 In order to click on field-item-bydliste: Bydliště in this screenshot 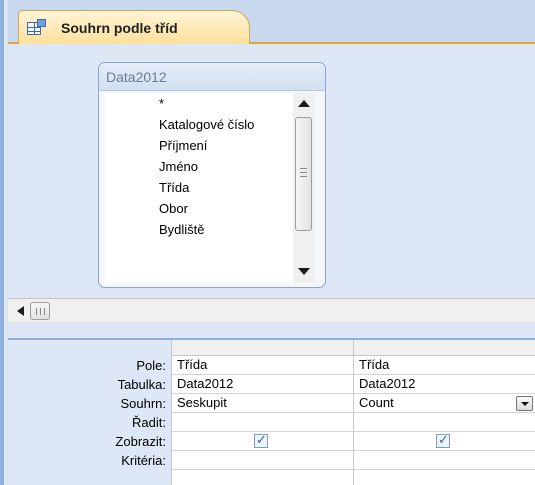, I will do `click(199, 229)`.